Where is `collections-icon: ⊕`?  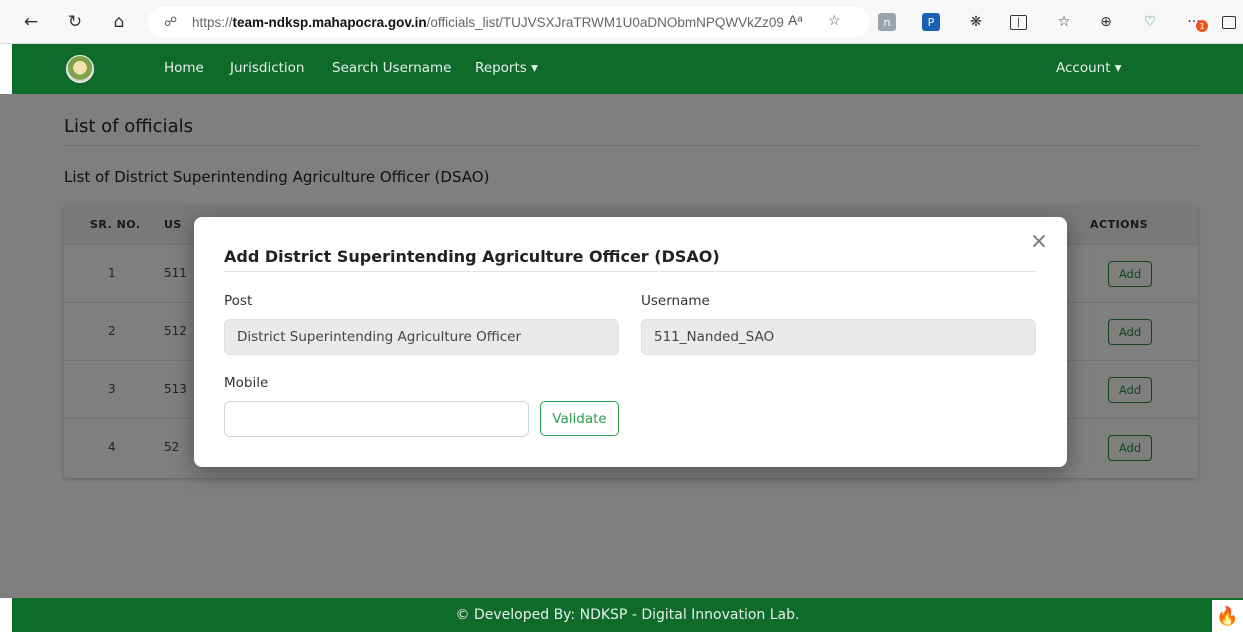
collections-icon: ⊕ is located at coordinates (1106, 22).